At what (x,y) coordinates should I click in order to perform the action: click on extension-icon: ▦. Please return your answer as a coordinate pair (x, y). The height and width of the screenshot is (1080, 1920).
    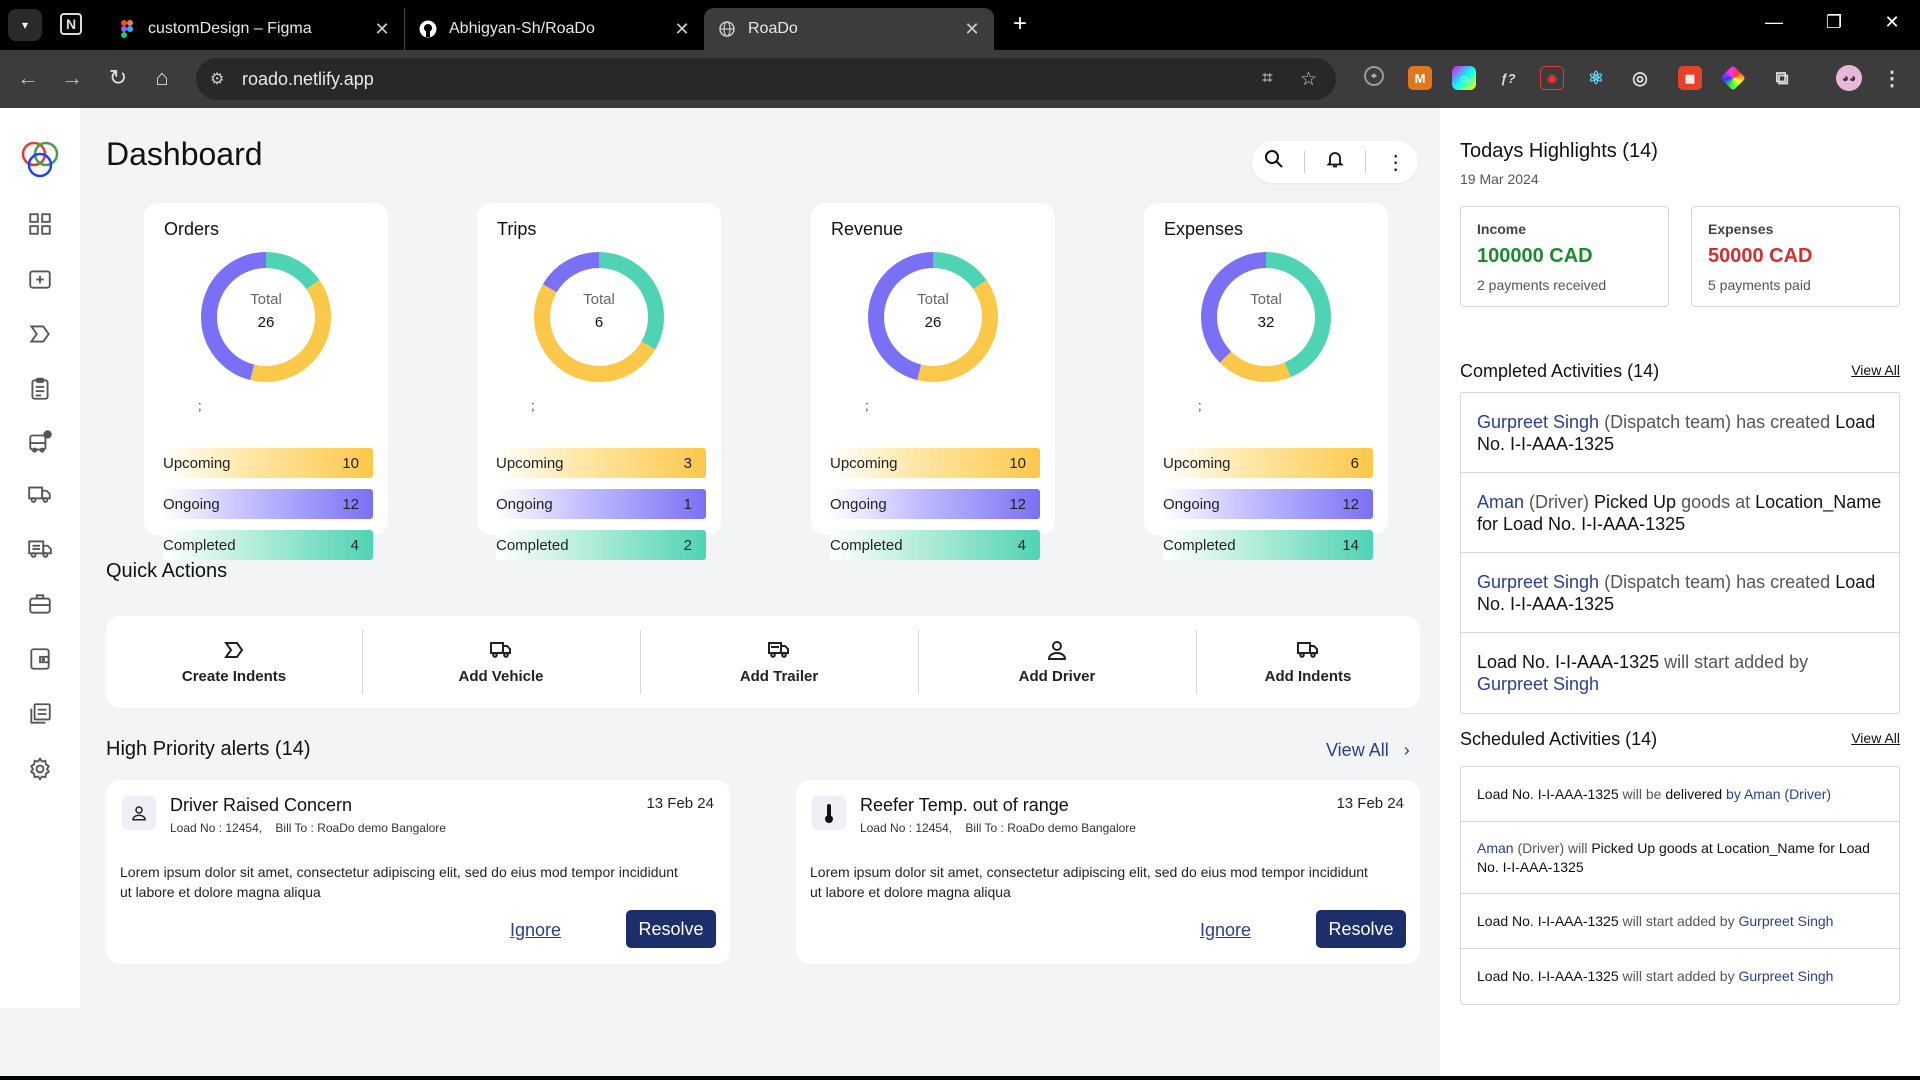
    Looking at the image, I should click on (1690, 78).